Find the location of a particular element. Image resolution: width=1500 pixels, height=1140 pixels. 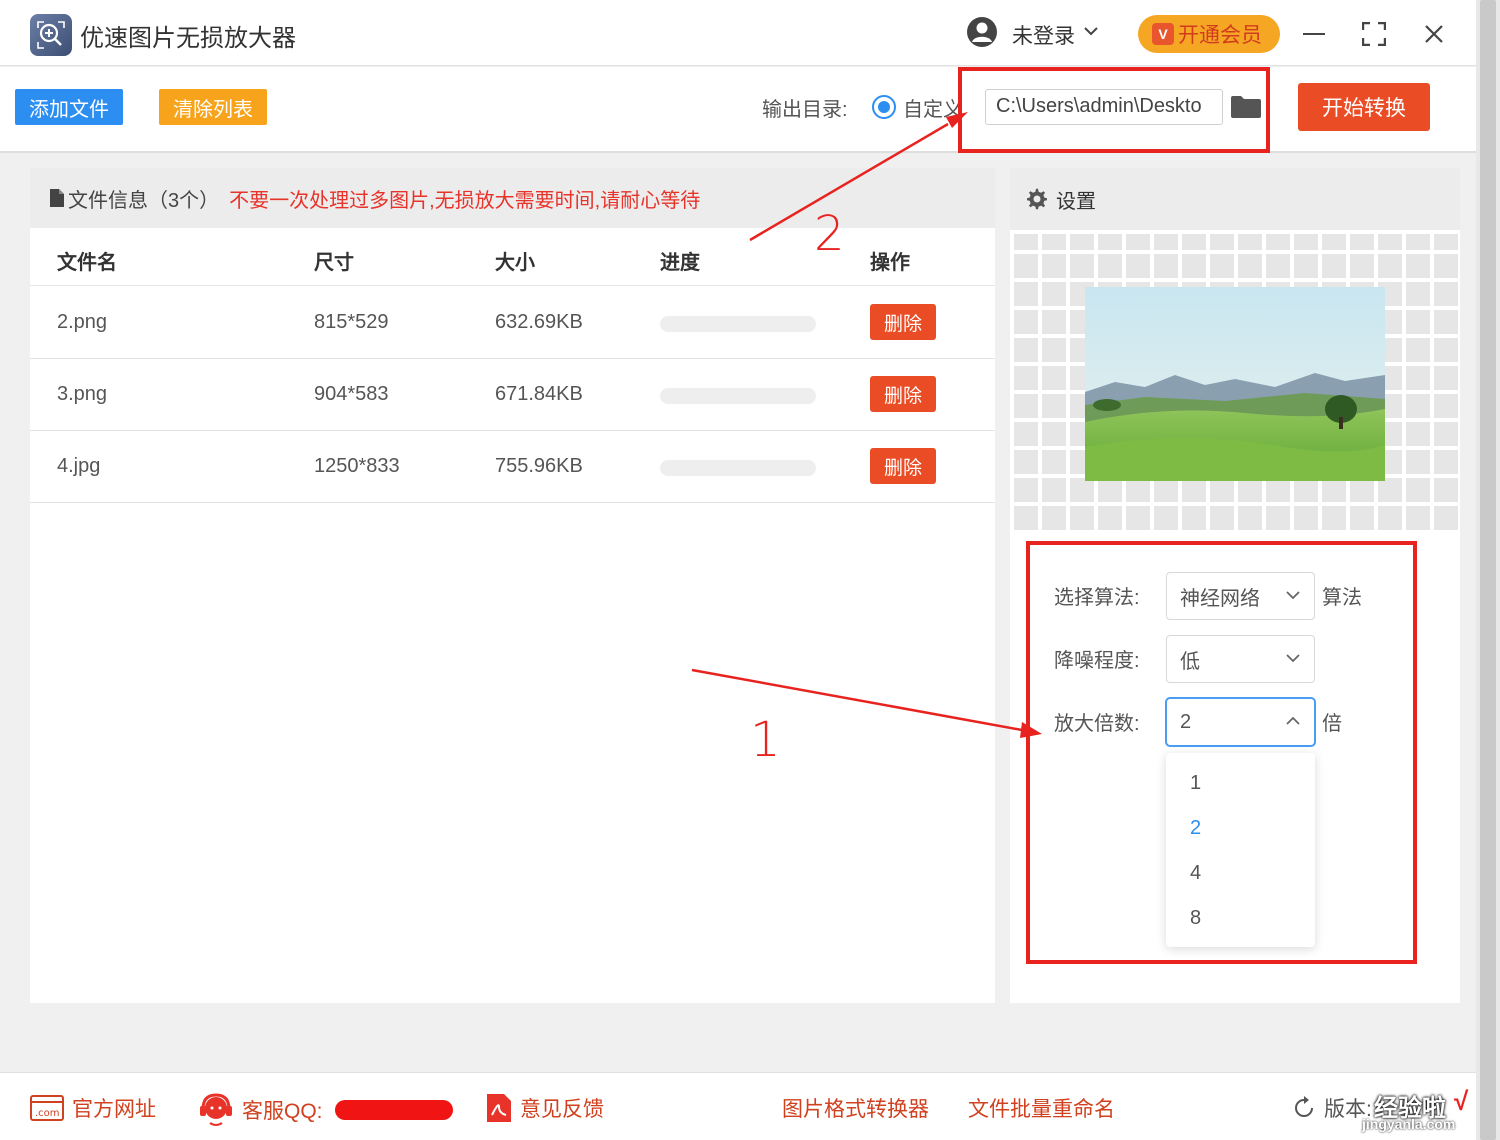

watermark-site: jingyanla.com is located at coordinates (1409, 1124).